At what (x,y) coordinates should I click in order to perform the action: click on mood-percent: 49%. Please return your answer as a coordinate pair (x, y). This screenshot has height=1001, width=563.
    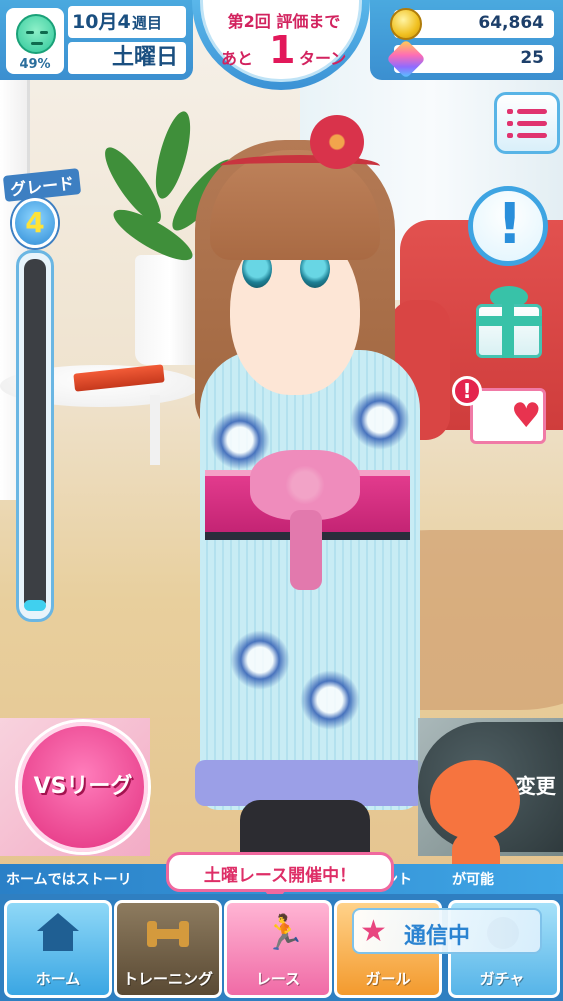
    Looking at the image, I should click on (35, 64).